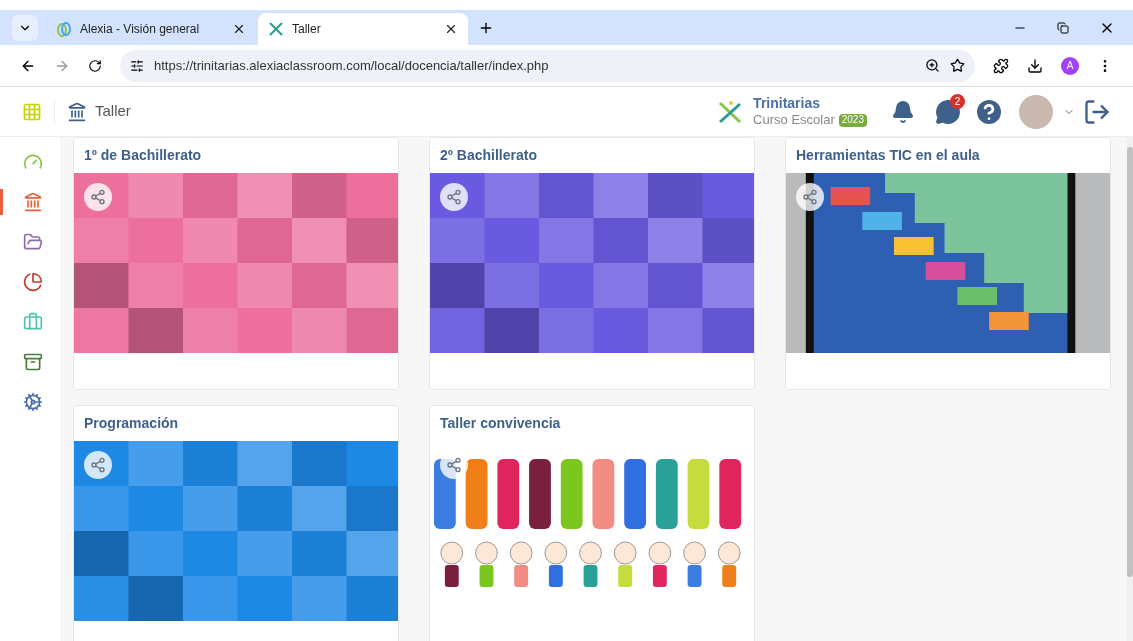 The height and width of the screenshot is (641, 1133). Describe the element at coordinates (113, 111) in the screenshot. I see `page-title: Taller` at that location.